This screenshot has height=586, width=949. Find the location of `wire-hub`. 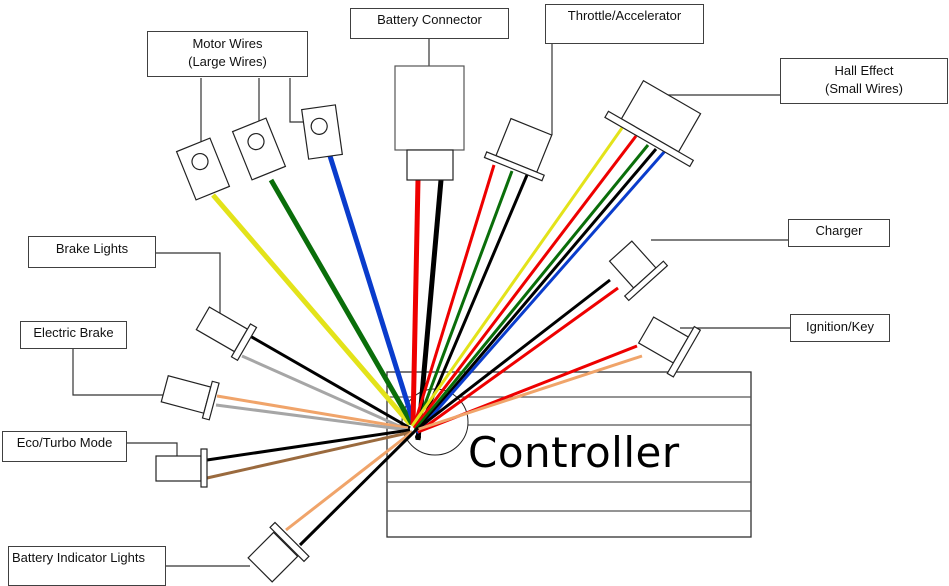

wire-hub is located at coordinates (418, 437).